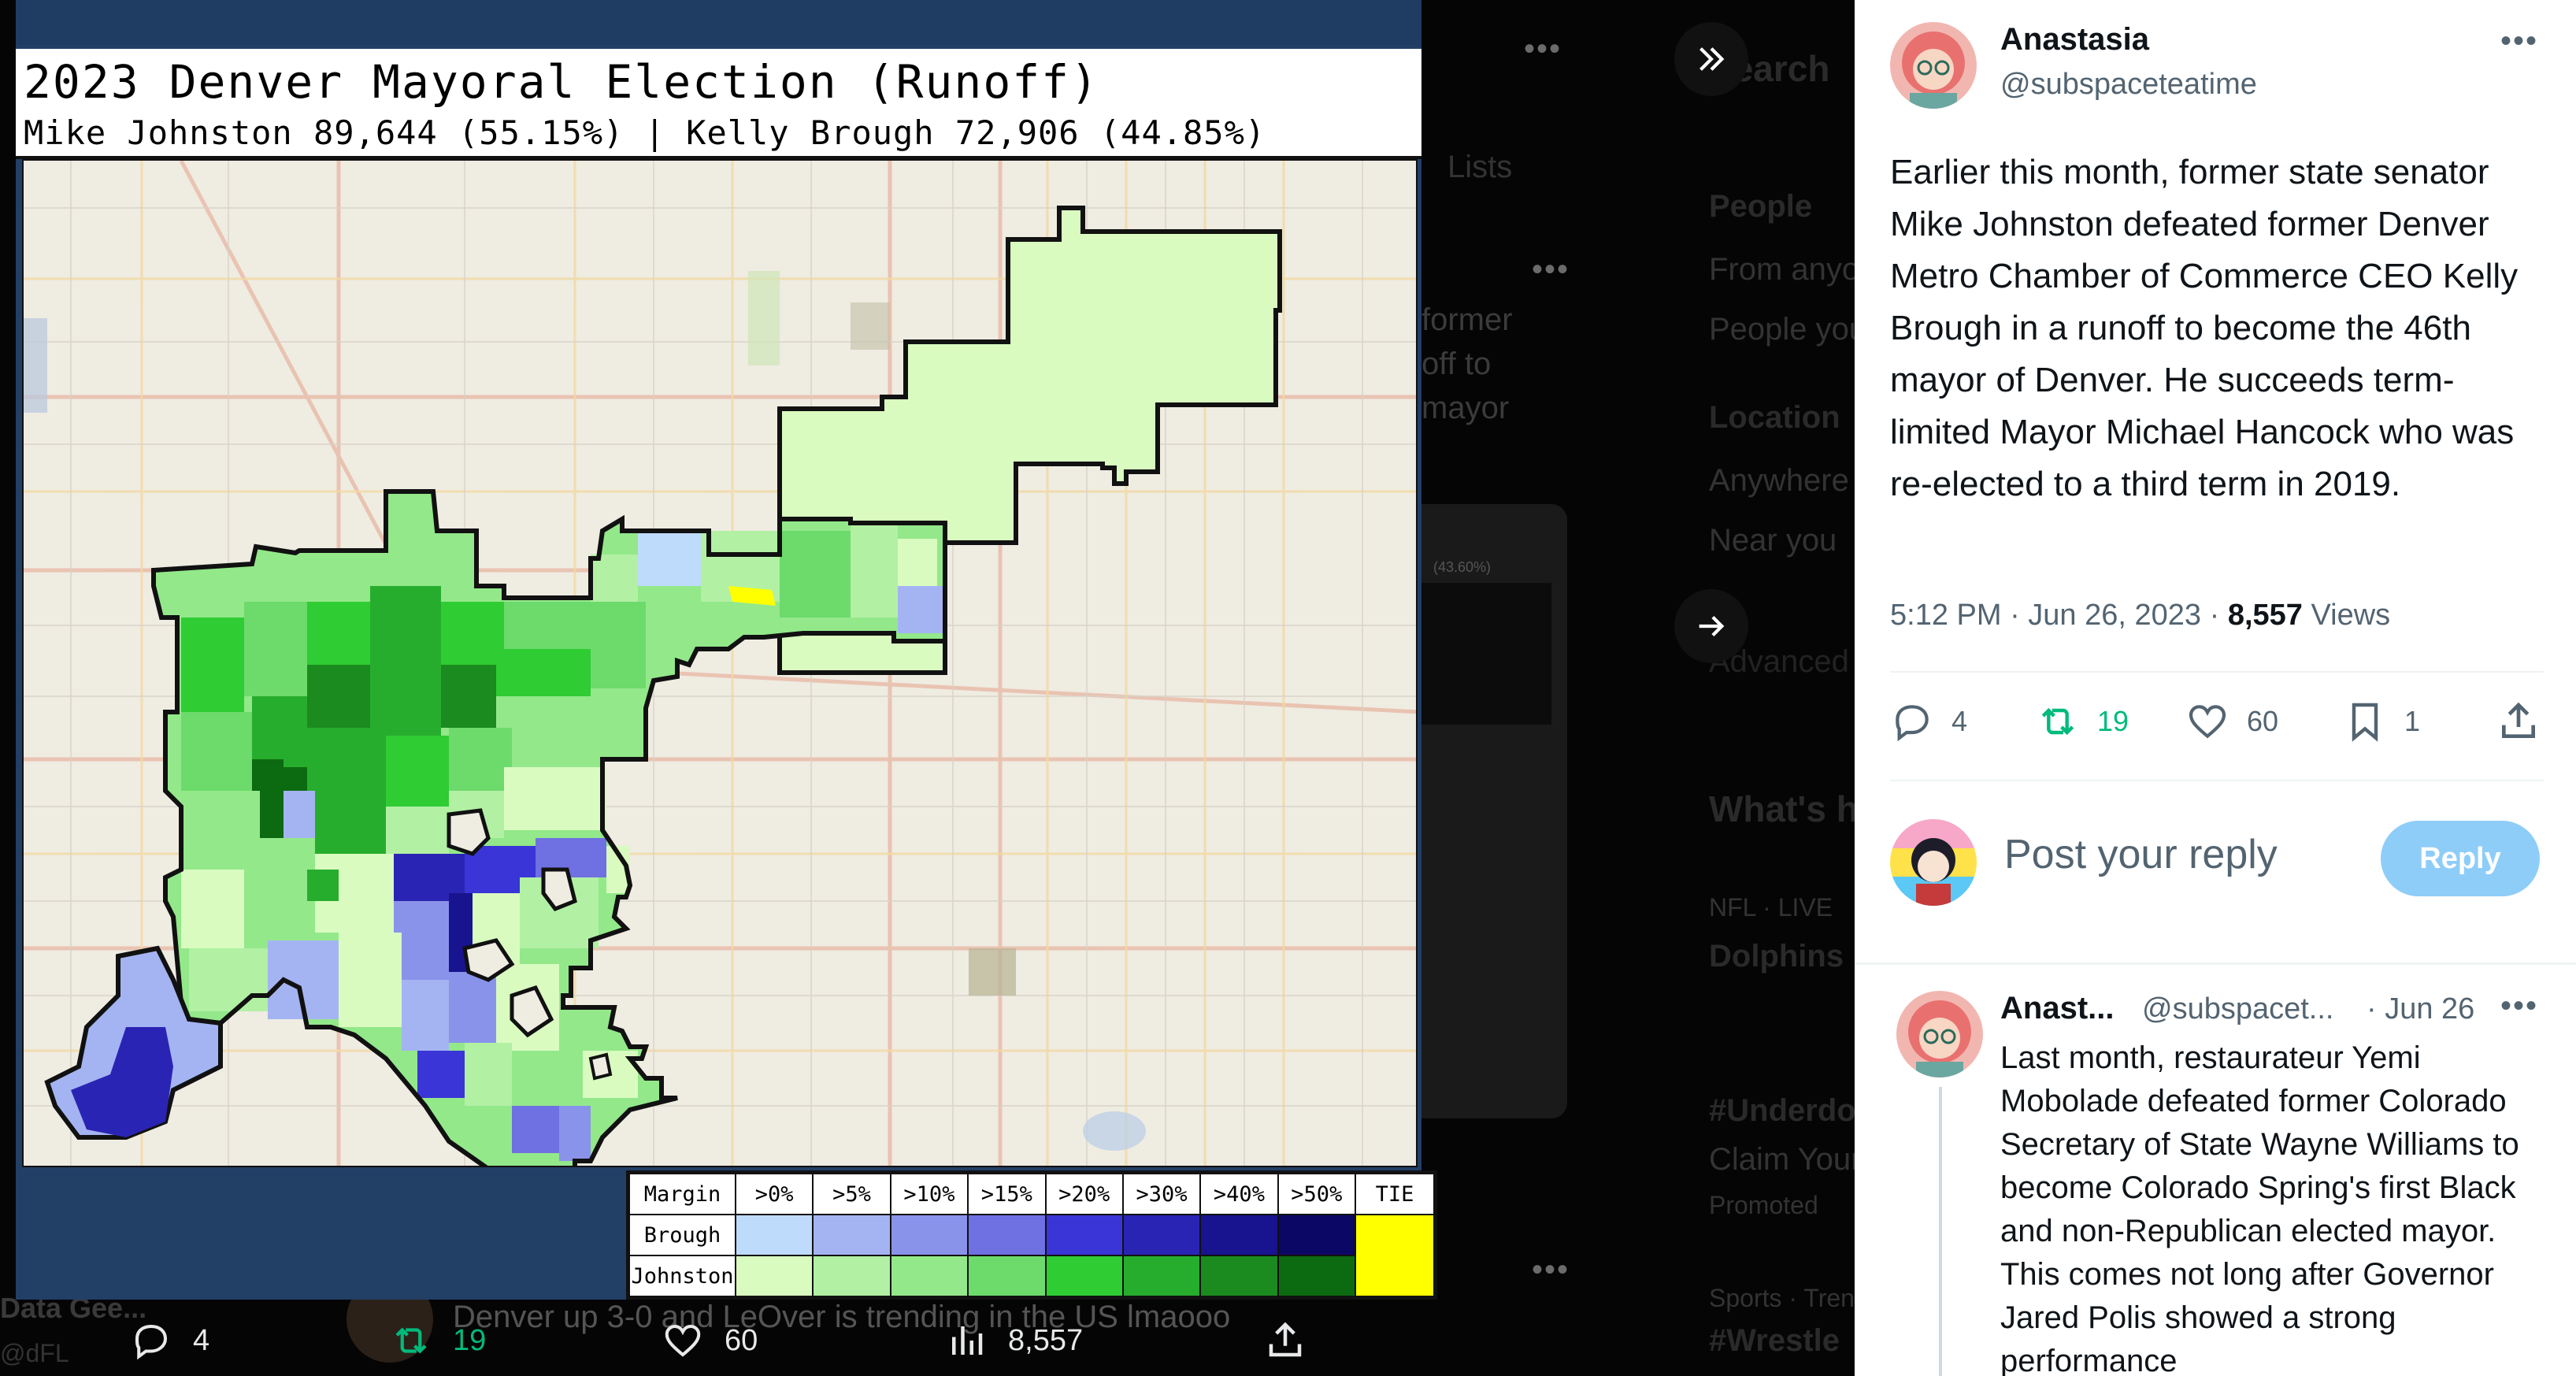  I want to click on views-icon, so click(967, 1340).